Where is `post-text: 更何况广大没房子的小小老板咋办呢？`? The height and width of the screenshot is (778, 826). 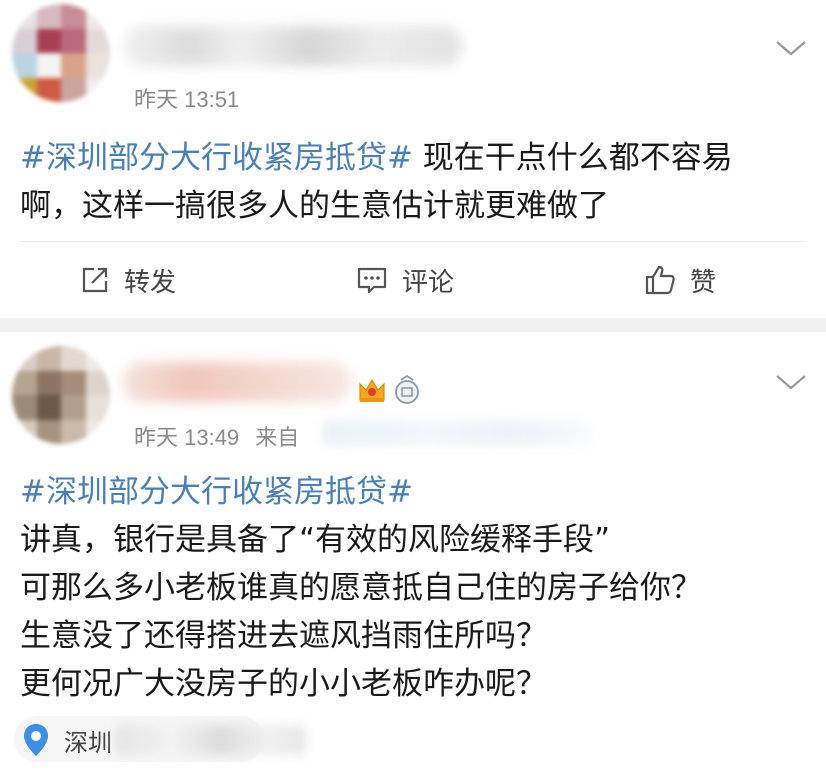
post-text: 更何况广大没房子的小小老板咋办呢？ is located at coordinates (283, 684).